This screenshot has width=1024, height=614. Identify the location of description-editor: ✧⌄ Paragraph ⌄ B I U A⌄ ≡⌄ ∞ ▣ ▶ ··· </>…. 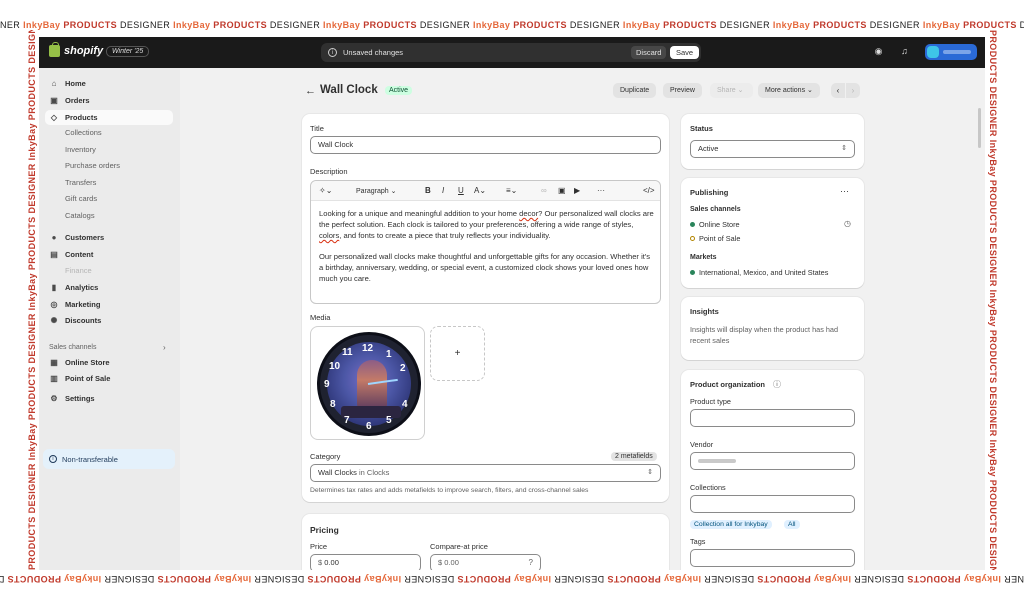
(485, 242).